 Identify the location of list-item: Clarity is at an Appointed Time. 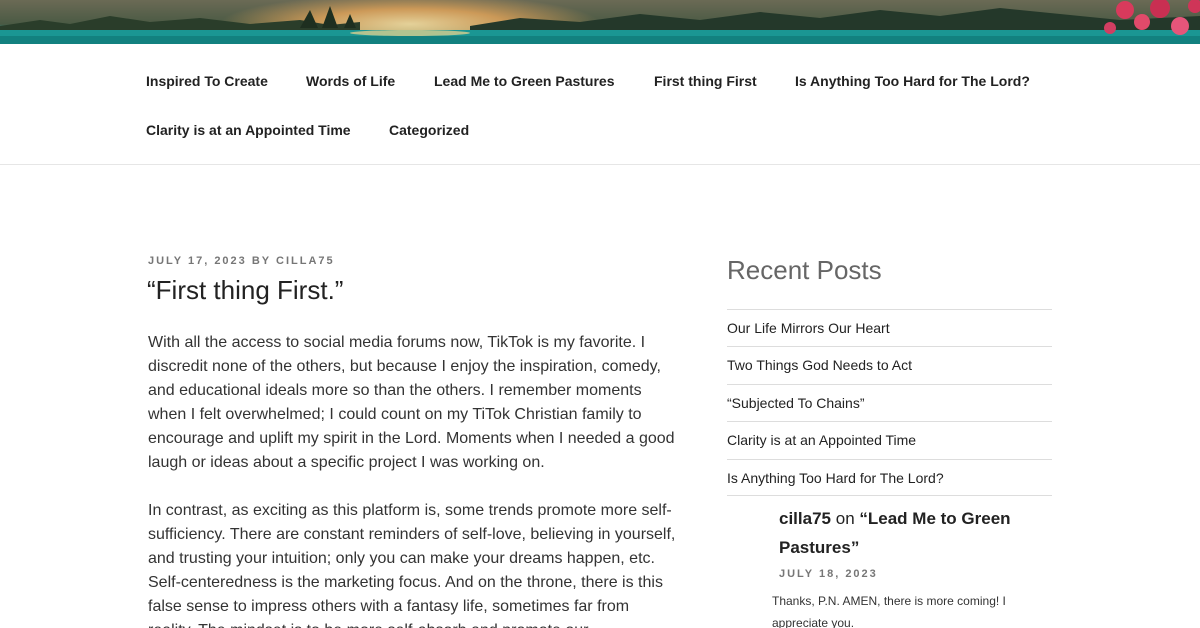
(889, 439).